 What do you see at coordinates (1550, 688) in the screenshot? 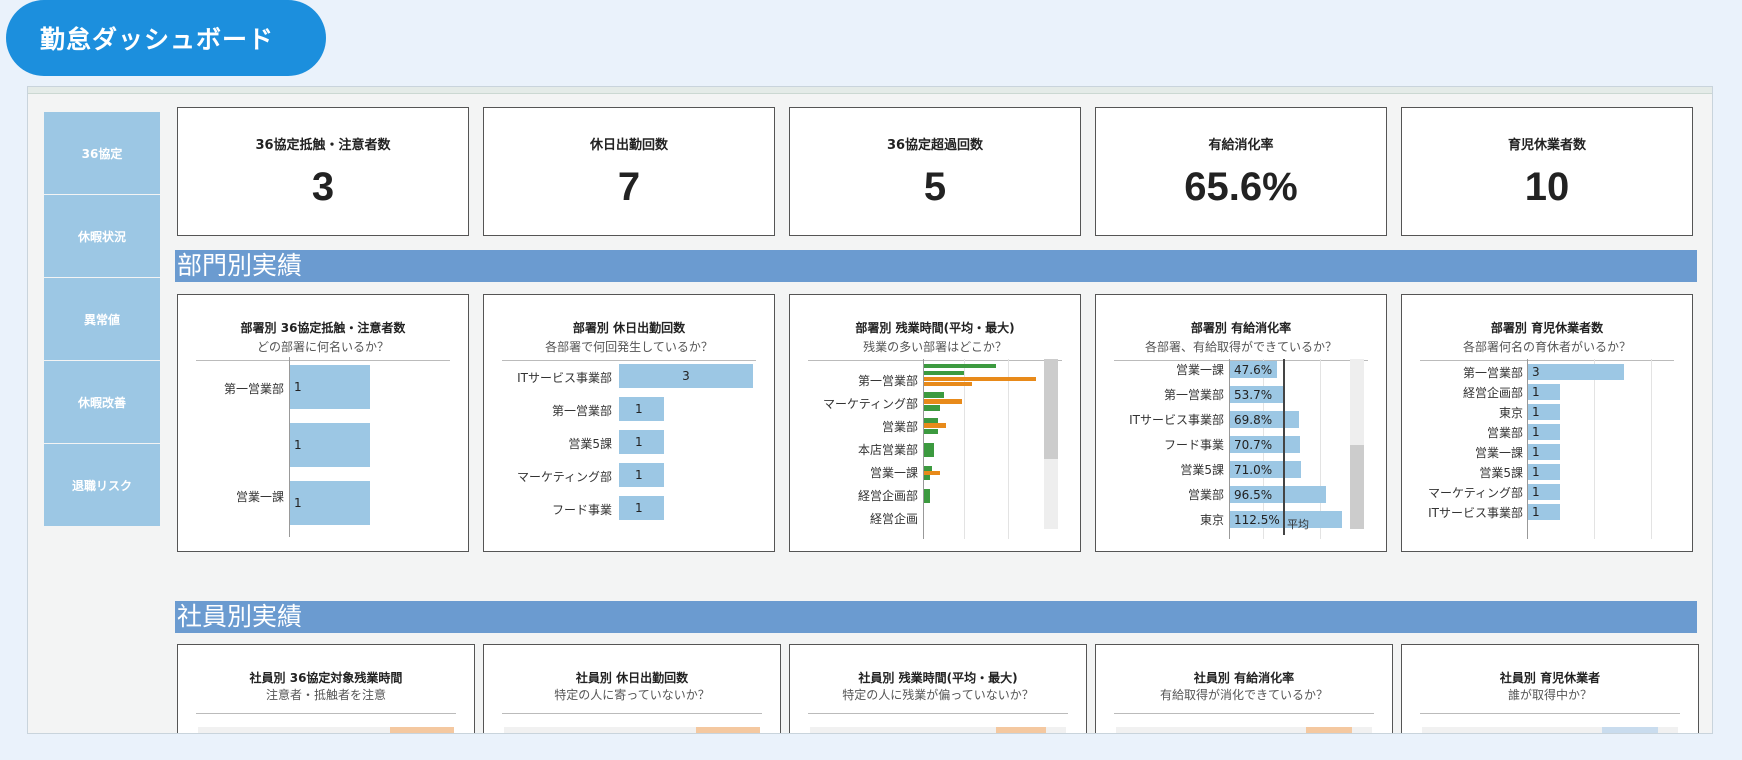
I see `panel-emp-childcare: 社員別 育児休業者 誰が取得中か？` at bounding box center [1550, 688].